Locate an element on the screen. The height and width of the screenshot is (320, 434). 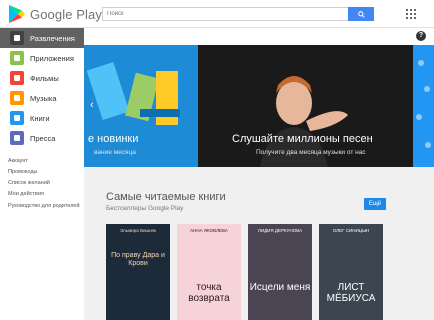
book-cover-0: Эльмира Вишняк По праву Дара и Крови is located at coordinates (138, 272).